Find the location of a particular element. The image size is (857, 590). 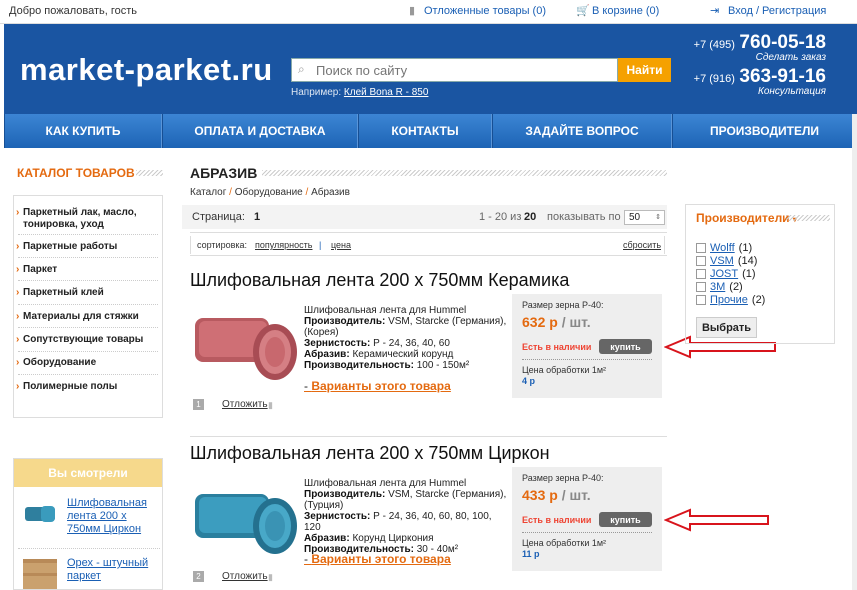

catalog-item-polymer: Полимерные полы is located at coordinates (87, 387).